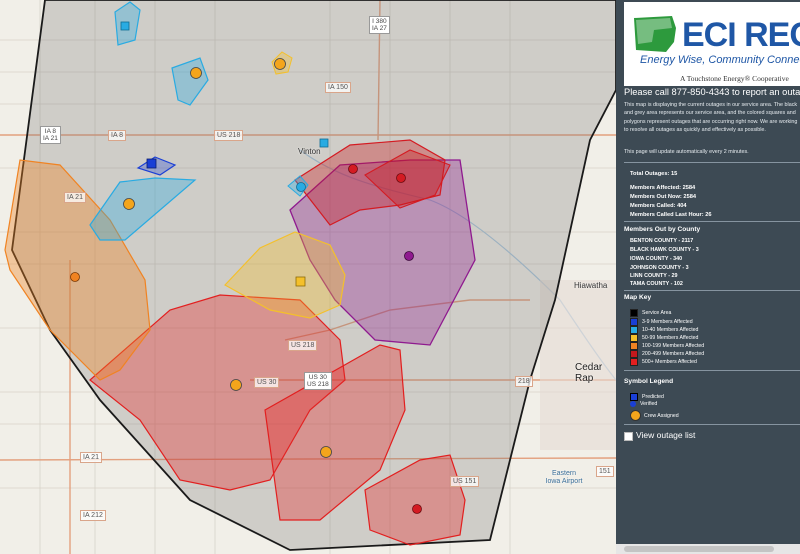 The height and width of the screenshot is (554, 800). What do you see at coordinates (324, 143) in the screenshot?
I see `predicted-outage-marker-cyan-vinton` at bounding box center [324, 143].